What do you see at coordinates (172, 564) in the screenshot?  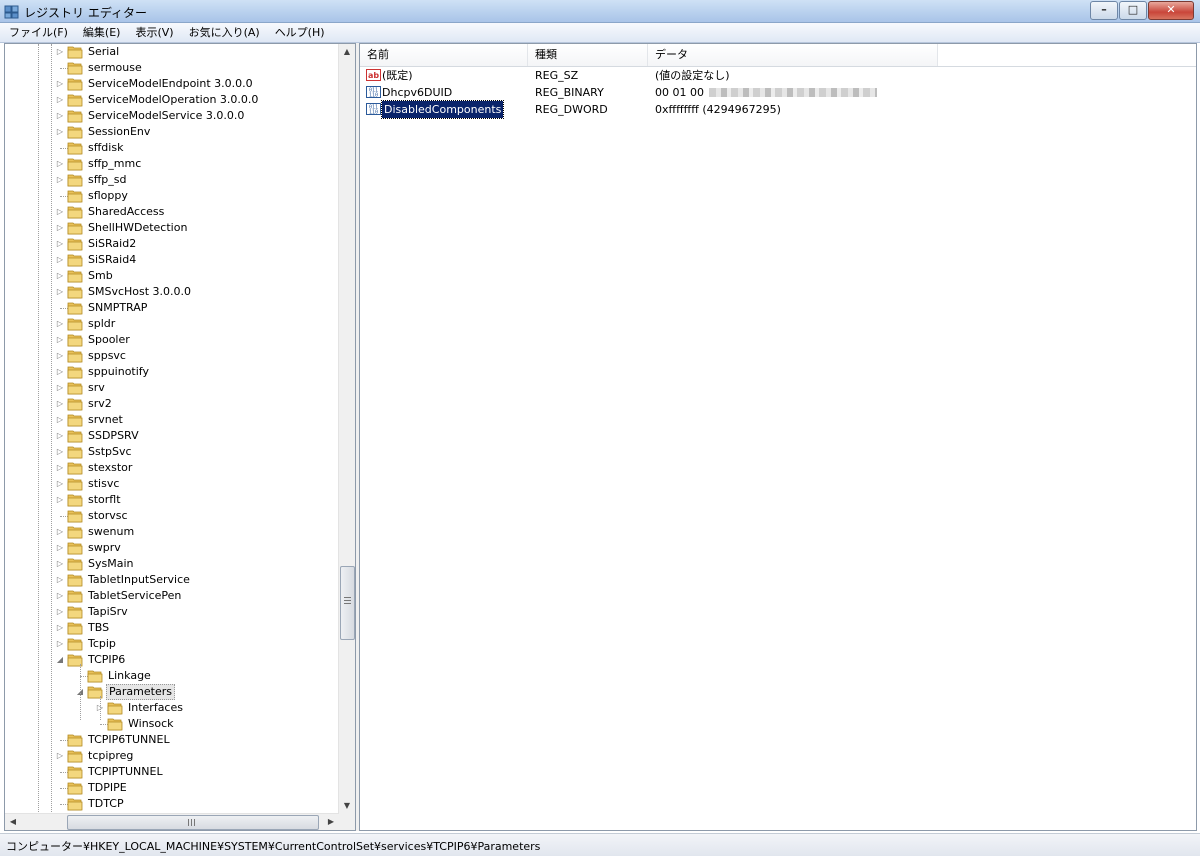 I see `tree-item: ▷ SysMain` at bounding box center [172, 564].